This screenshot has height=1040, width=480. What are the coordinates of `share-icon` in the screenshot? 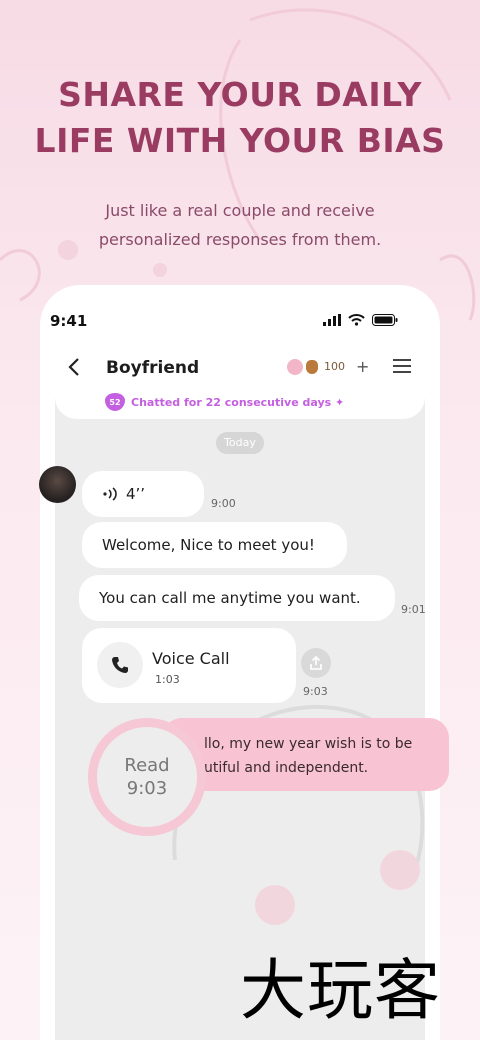 It's located at (316, 662).